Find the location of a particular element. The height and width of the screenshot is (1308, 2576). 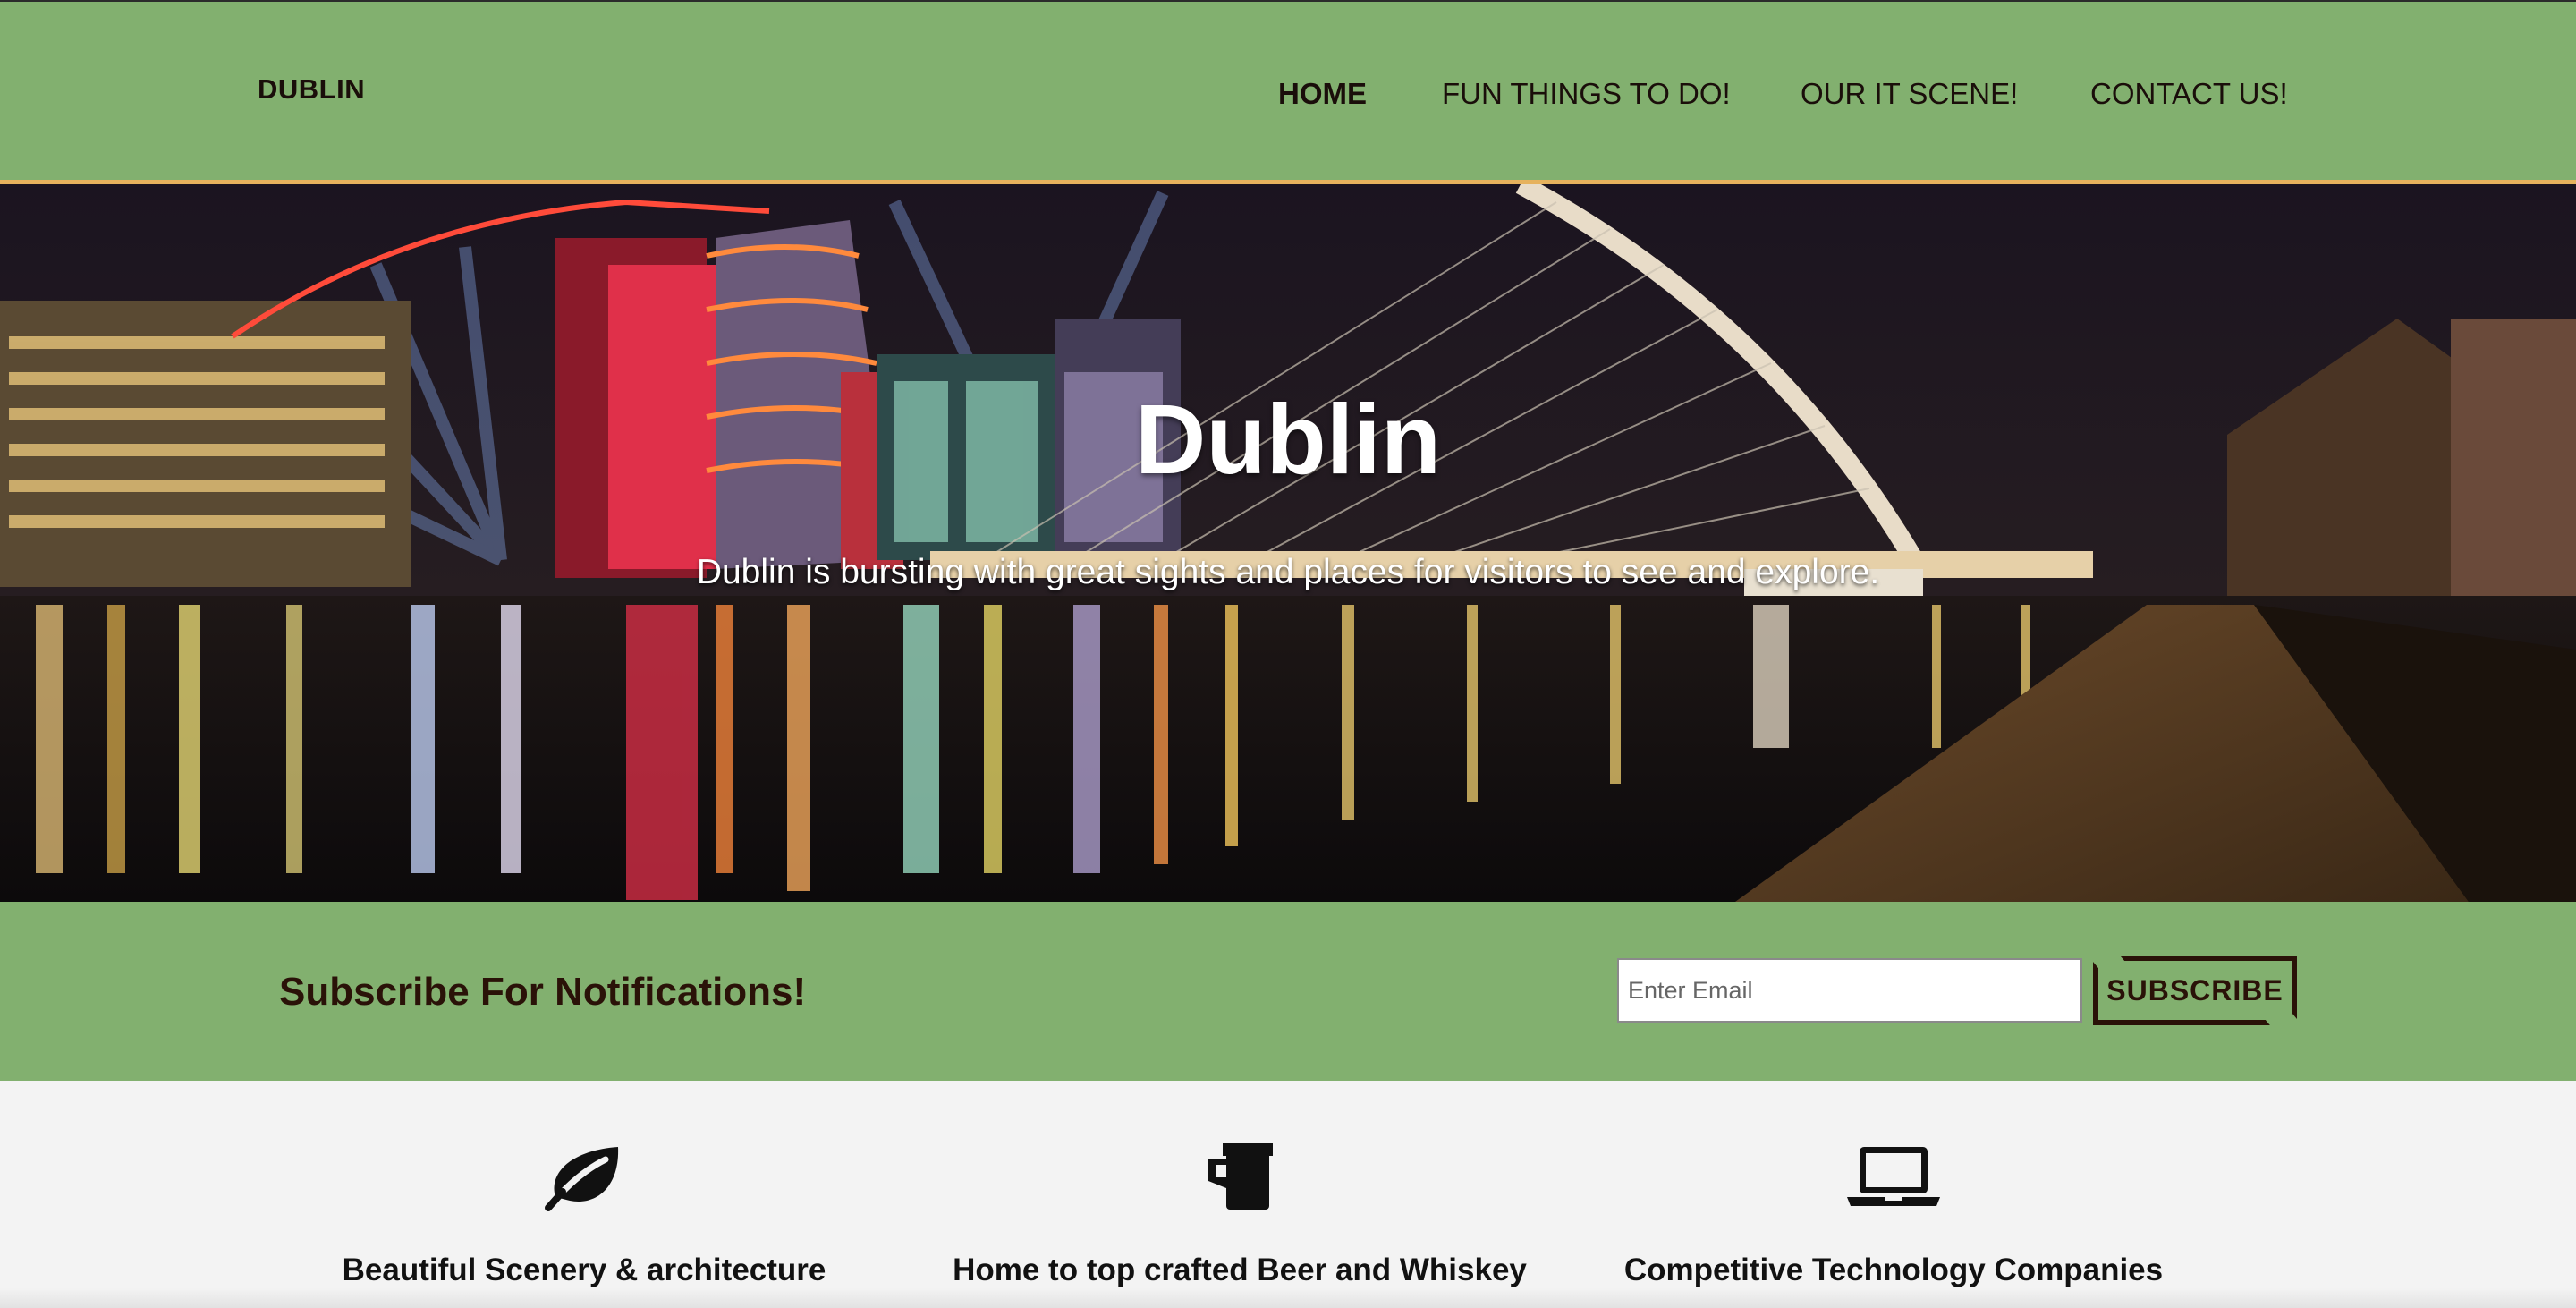

laptop-icon is located at coordinates (1893, 1176).